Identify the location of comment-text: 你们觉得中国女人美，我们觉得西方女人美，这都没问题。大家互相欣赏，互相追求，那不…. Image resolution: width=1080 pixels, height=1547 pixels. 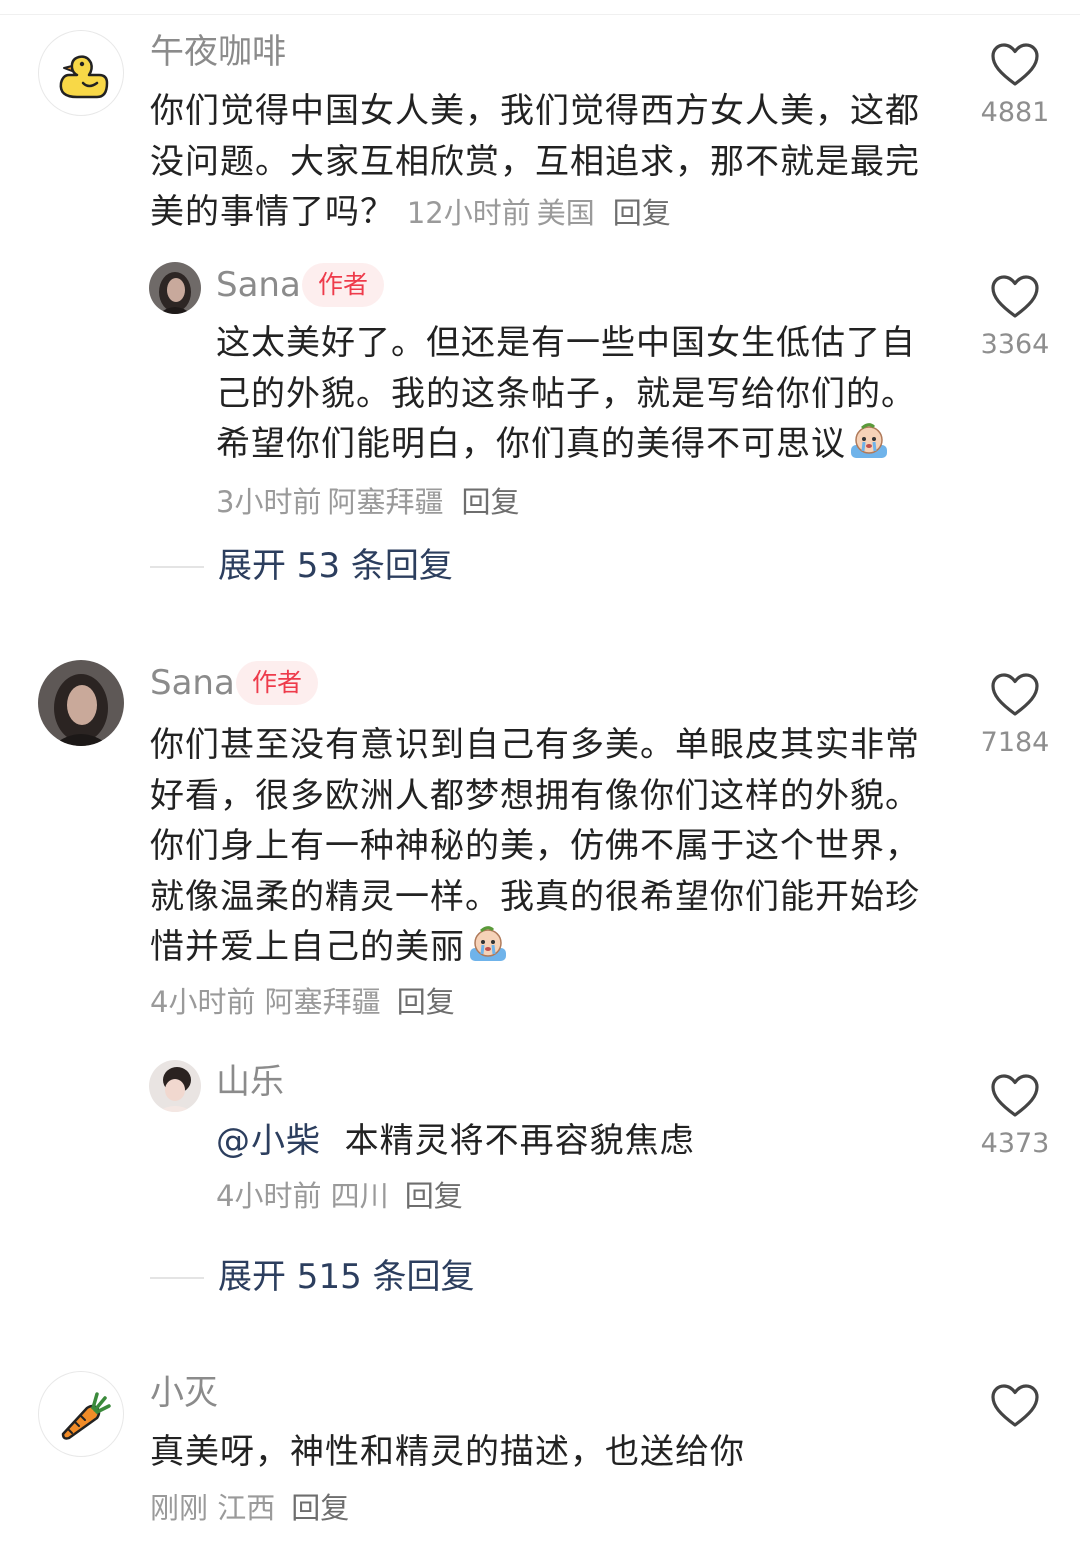
(545, 162).